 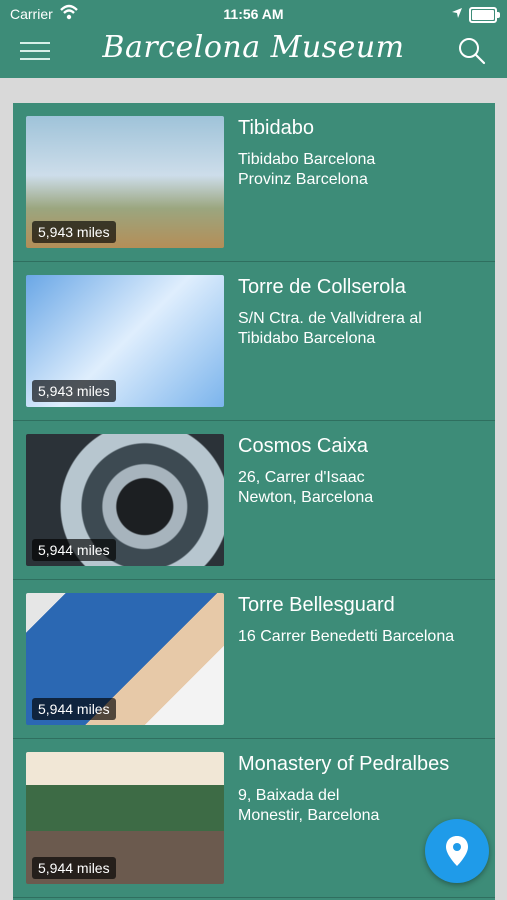 What do you see at coordinates (484, 15) in the screenshot?
I see `battery-icon` at bounding box center [484, 15].